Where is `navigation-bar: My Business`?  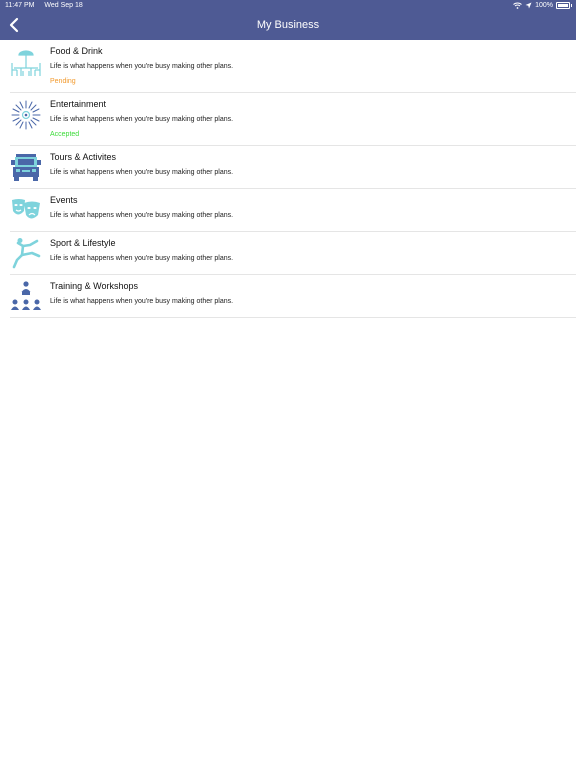
navigation-bar: My Business is located at coordinates (288, 25).